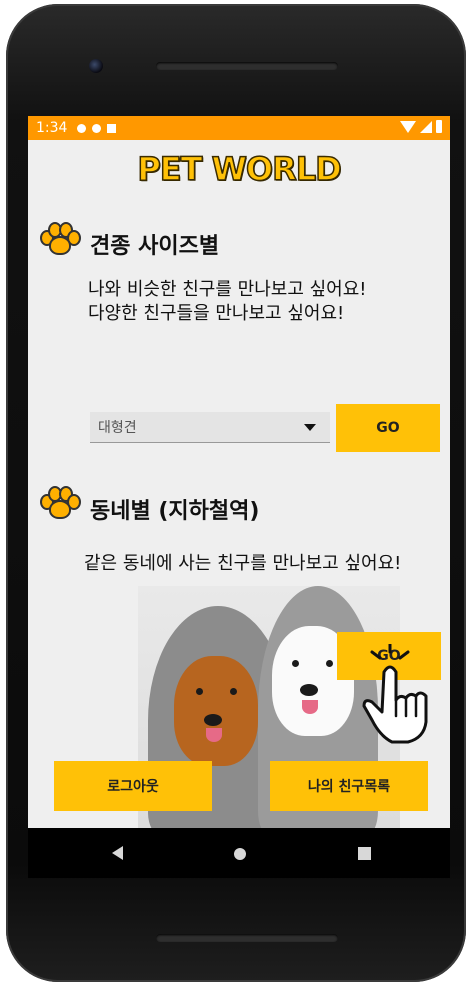 Image resolution: width=472 pixels, height=986 pixels. Describe the element at coordinates (439, 126) in the screenshot. I see `battery-icon` at that location.